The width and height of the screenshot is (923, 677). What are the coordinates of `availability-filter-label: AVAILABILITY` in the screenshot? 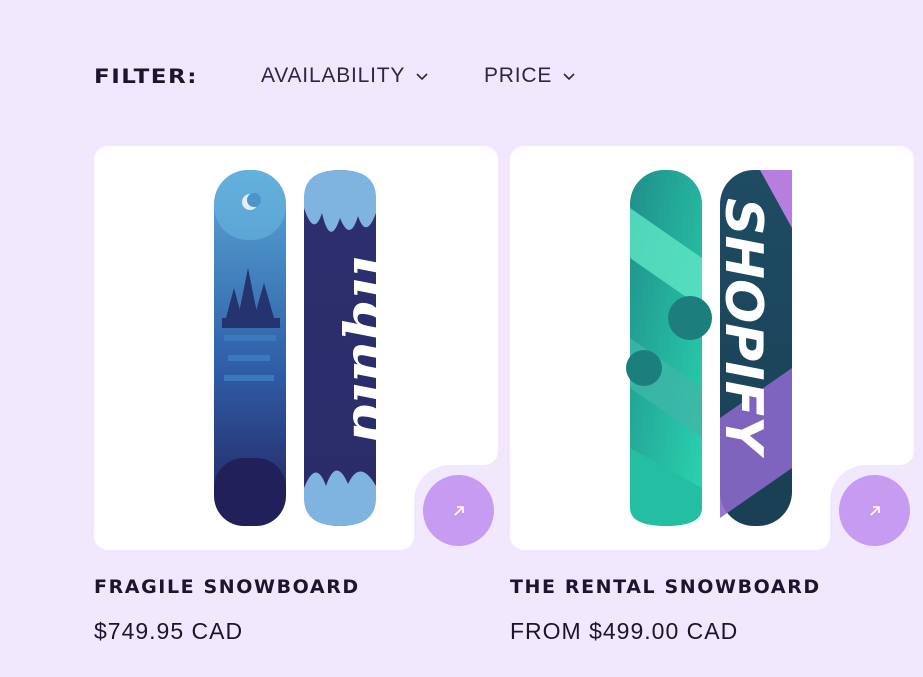 It's located at (333, 75).